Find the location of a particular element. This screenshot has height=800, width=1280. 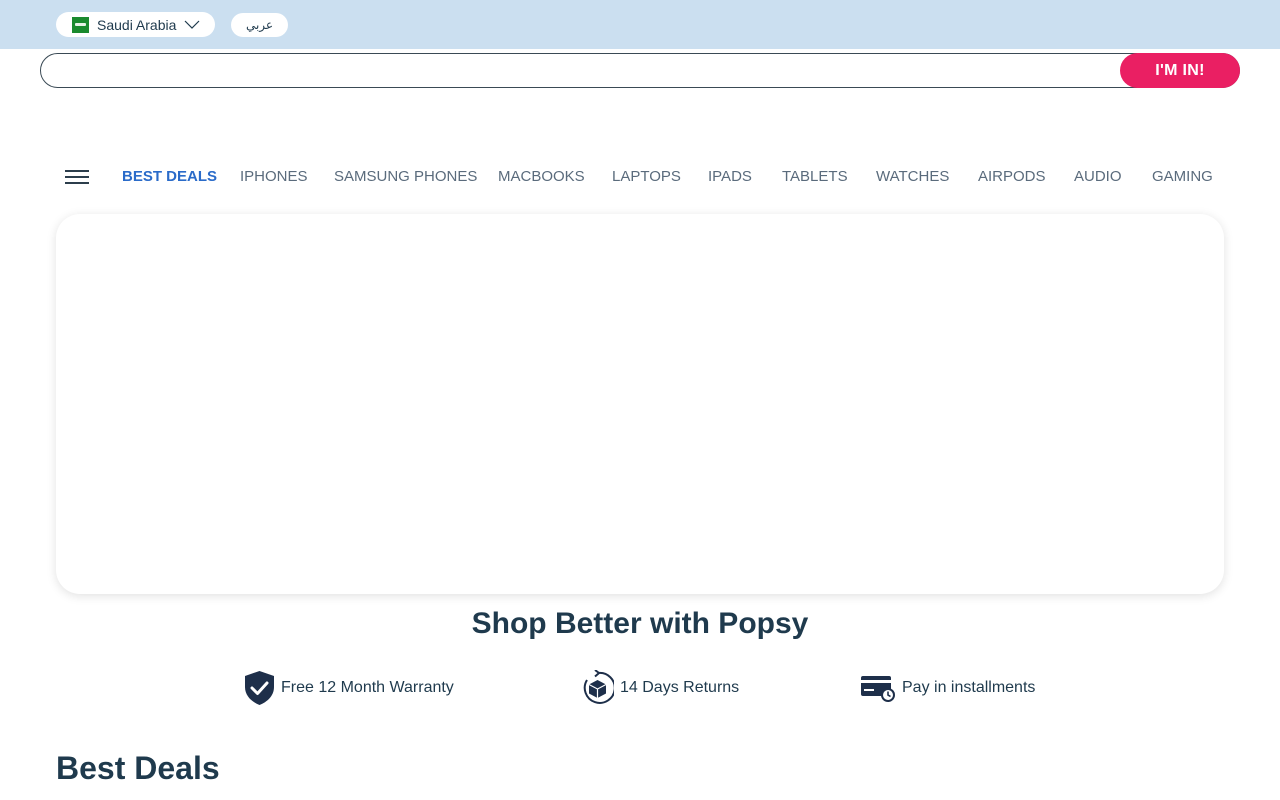

language-toggle: عربي is located at coordinates (259, 25).